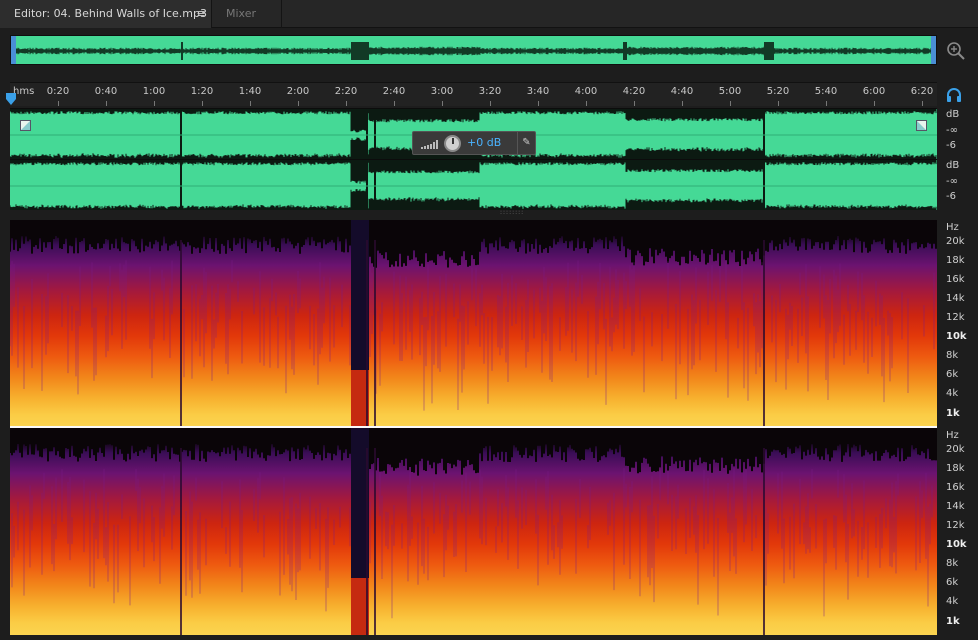 The height and width of the screenshot is (640, 978). Describe the element at coordinates (826, 91) in the screenshot. I see `ruler-tick-label: 5:40` at that location.